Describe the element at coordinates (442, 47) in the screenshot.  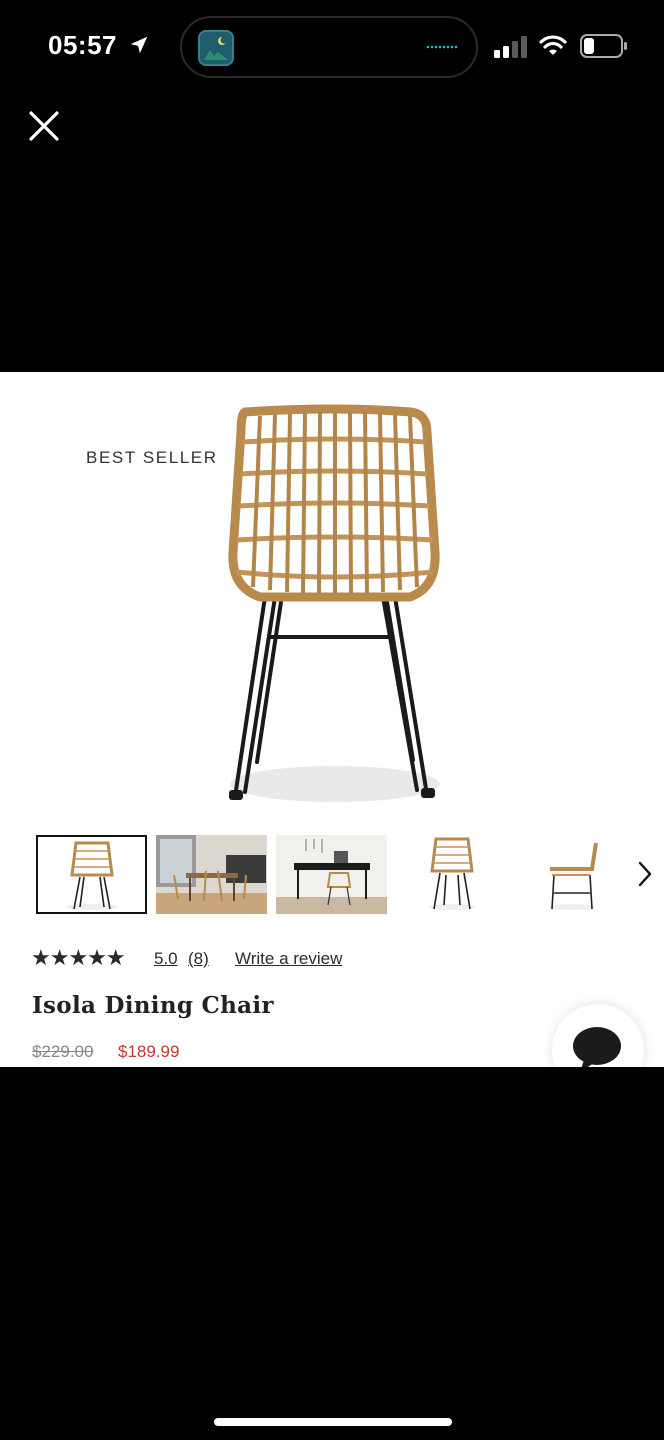
I see `island-activity-dots` at that location.